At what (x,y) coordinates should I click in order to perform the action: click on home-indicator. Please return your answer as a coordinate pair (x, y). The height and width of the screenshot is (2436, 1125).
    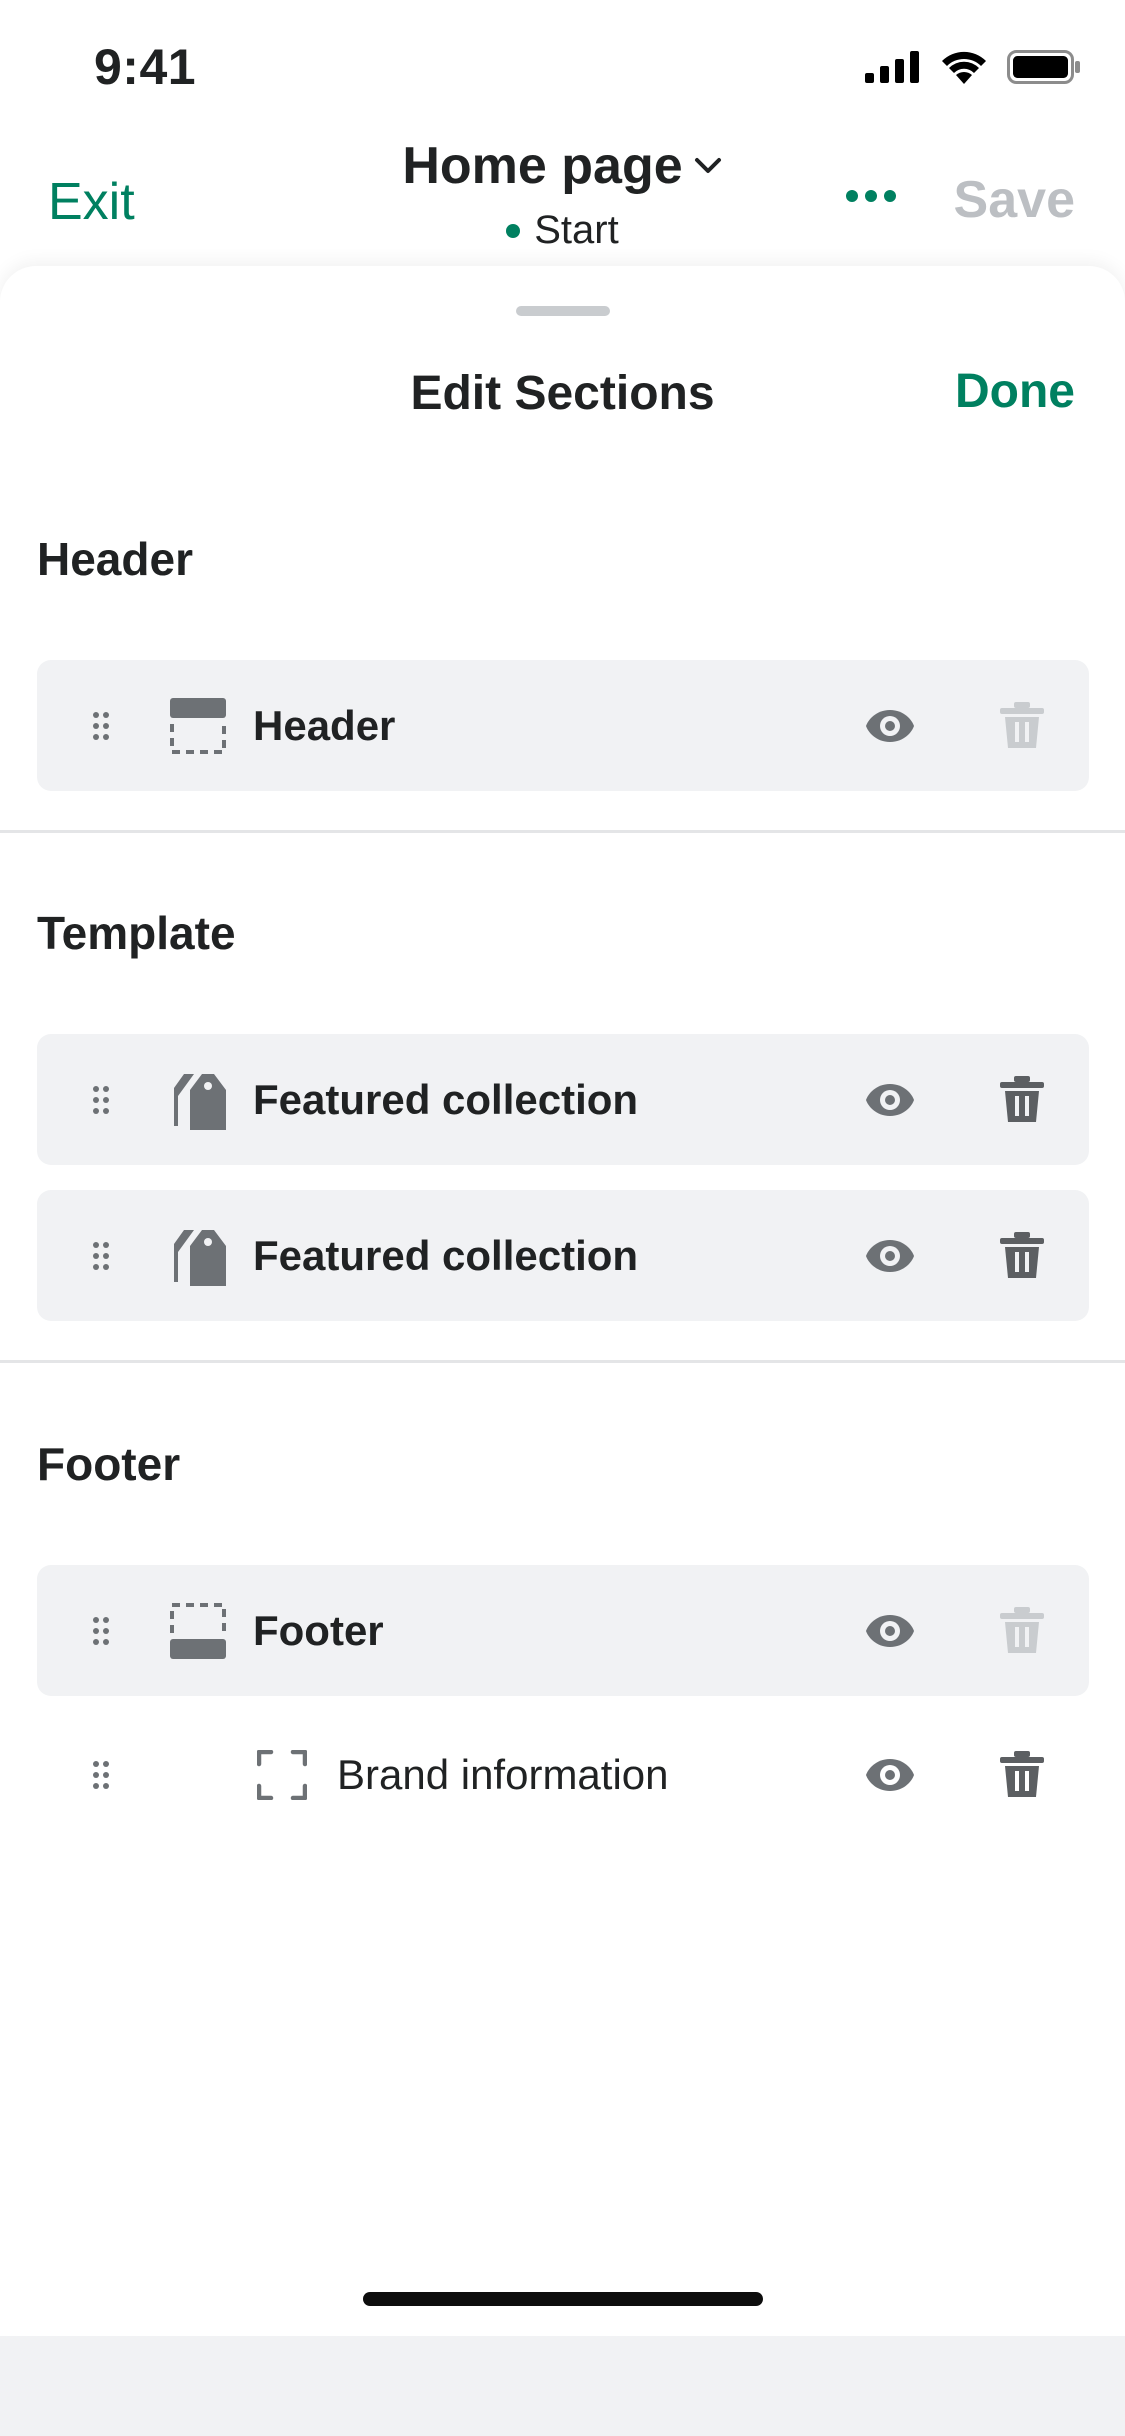
    Looking at the image, I should click on (563, 2299).